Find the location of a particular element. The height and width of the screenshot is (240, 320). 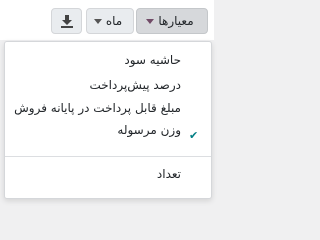

measure-item-margin: حاشیه سود is located at coordinates (98, 60).